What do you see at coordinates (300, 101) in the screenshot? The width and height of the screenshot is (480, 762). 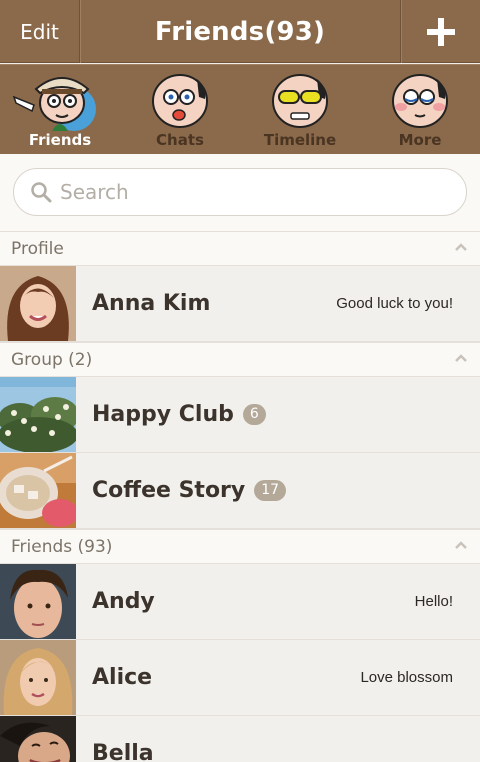 I see `timeline-character-icon` at bounding box center [300, 101].